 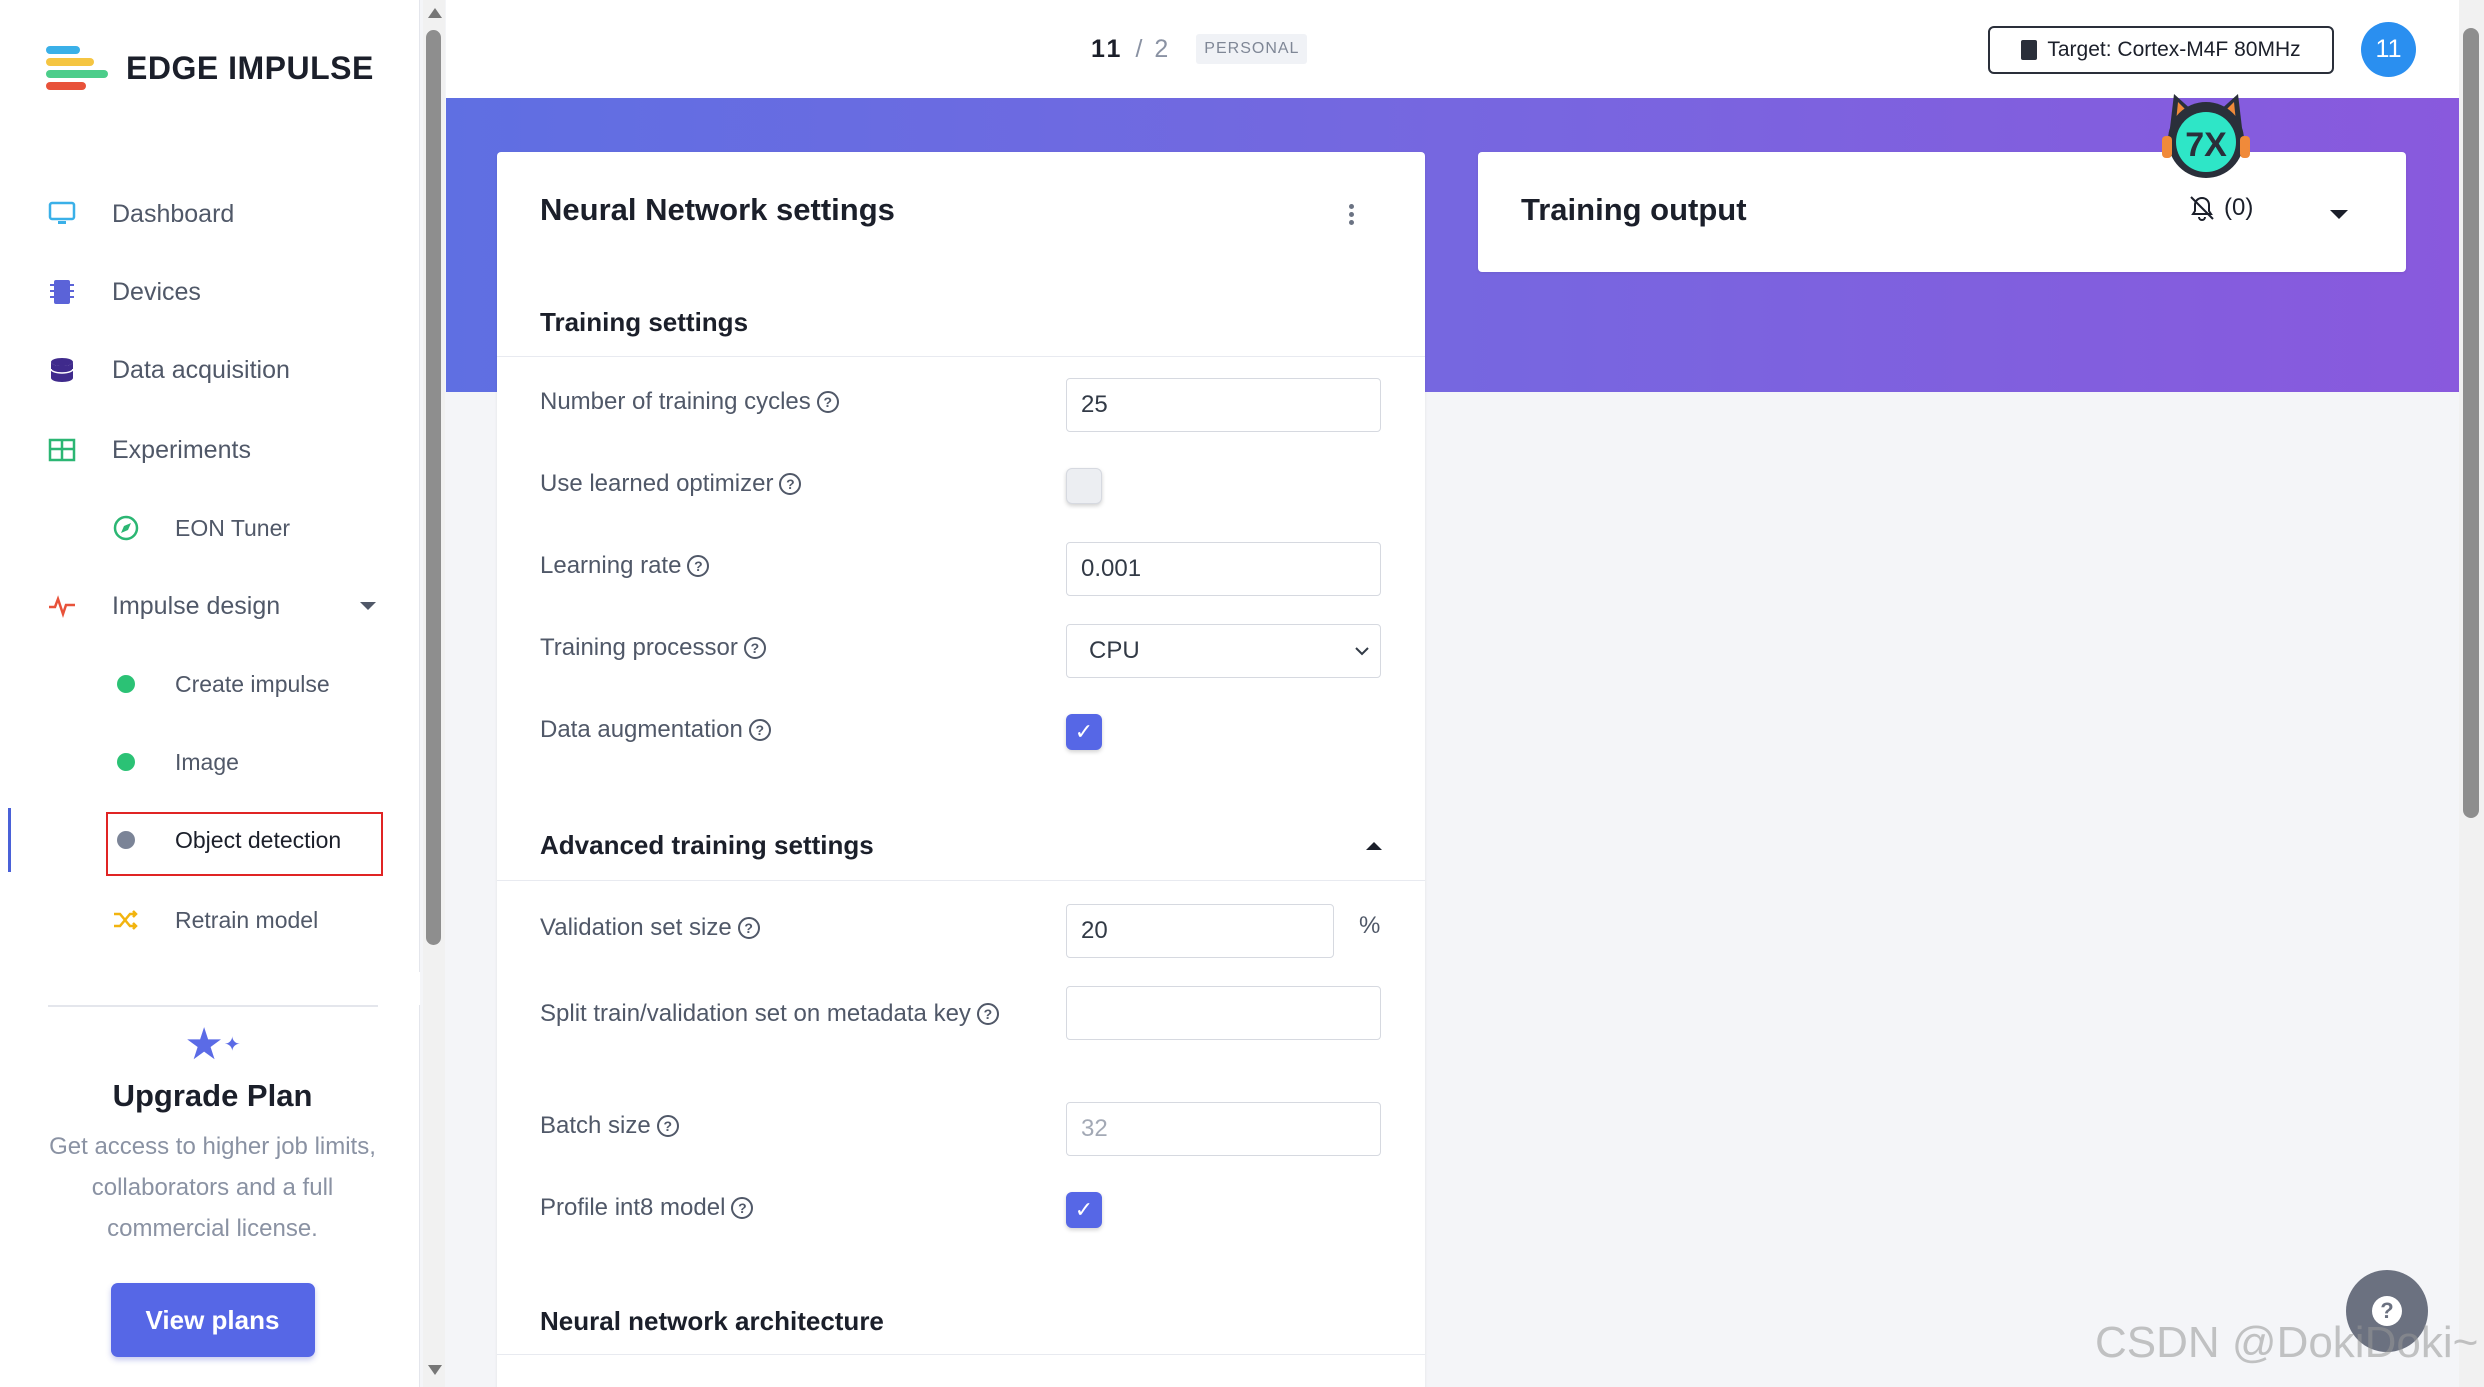 What do you see at coordinates (1223, 569) in the screenshot?
I see `learning-rate-input: 0.001` at bounding box center [1223, 569].